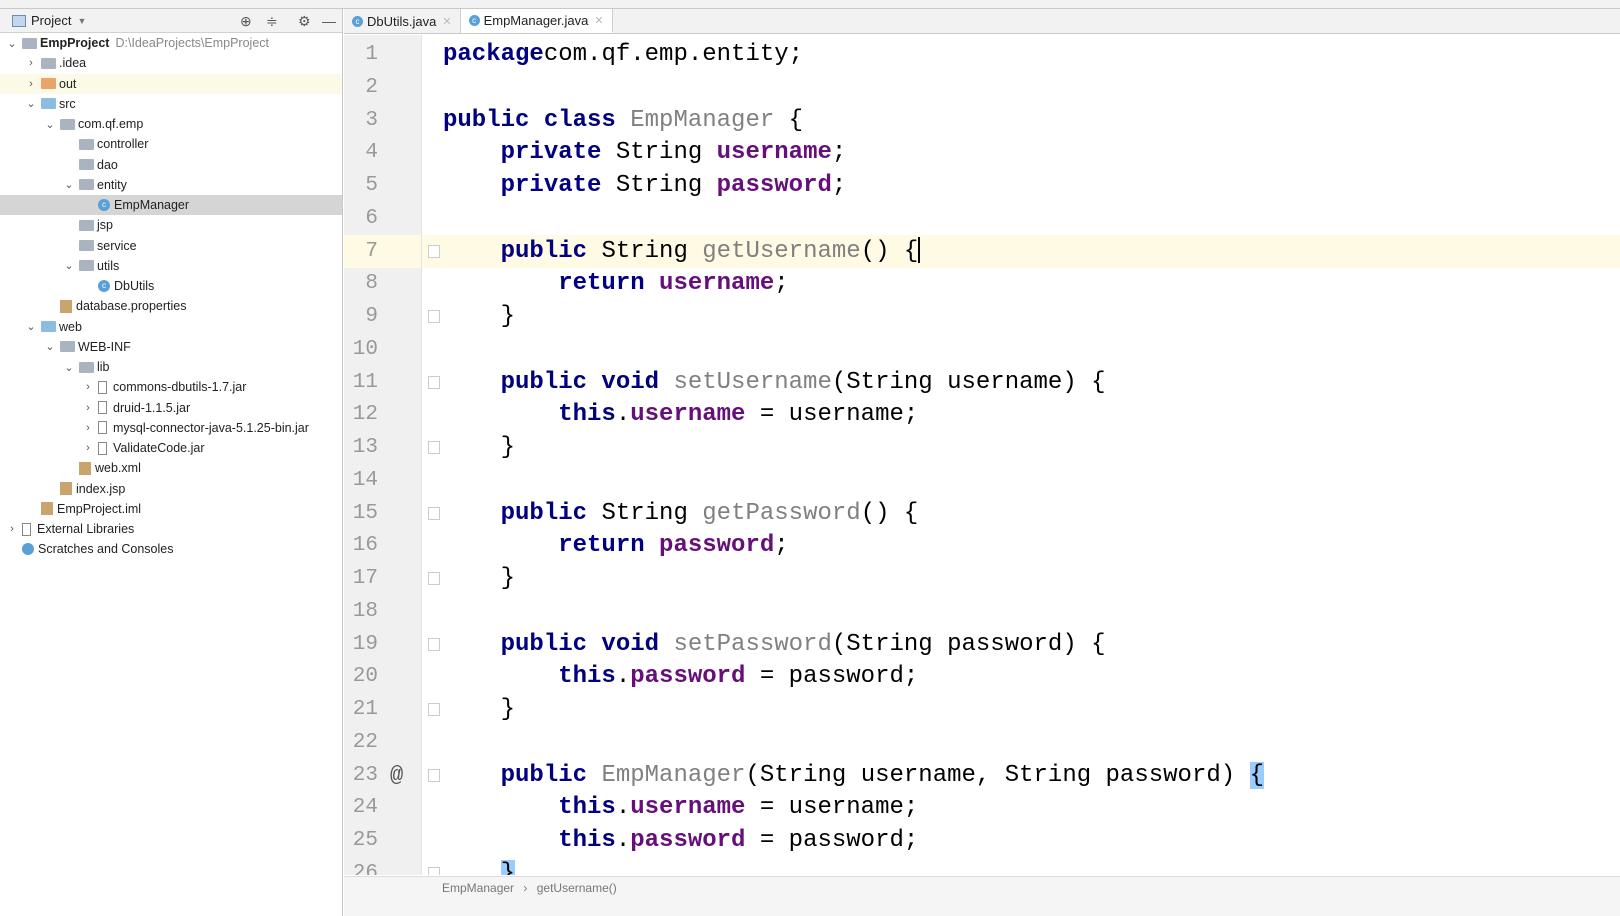 This screenshot has width=1620, height=916. What do you see at coordinates (329, 21) in the screenshot?
I see `hide-icon: —` at bounding box center [329, 21].